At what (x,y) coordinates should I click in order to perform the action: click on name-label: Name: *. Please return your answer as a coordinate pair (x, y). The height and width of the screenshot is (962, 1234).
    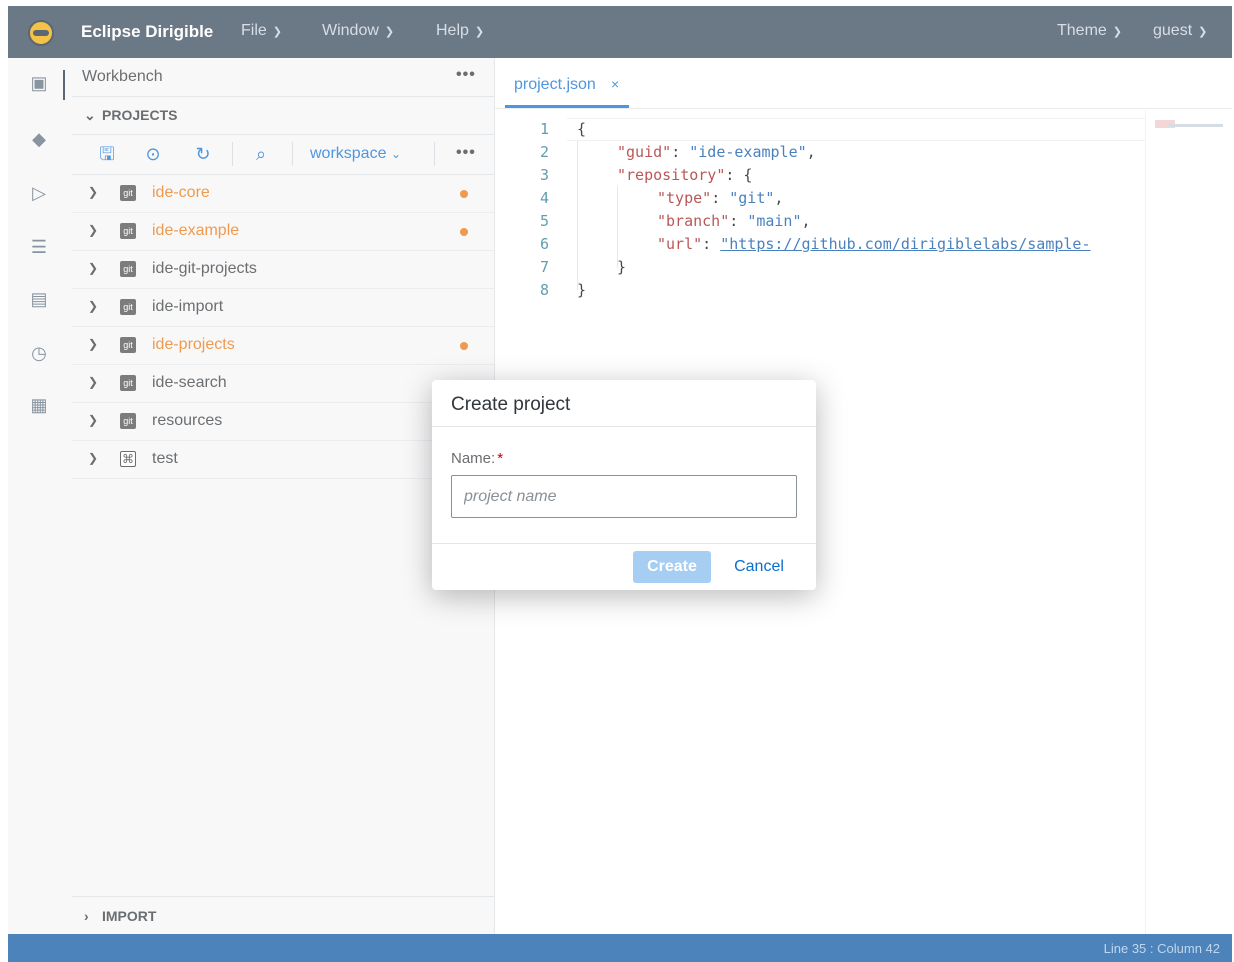
    Looking at the image, I should click on (477, 458).